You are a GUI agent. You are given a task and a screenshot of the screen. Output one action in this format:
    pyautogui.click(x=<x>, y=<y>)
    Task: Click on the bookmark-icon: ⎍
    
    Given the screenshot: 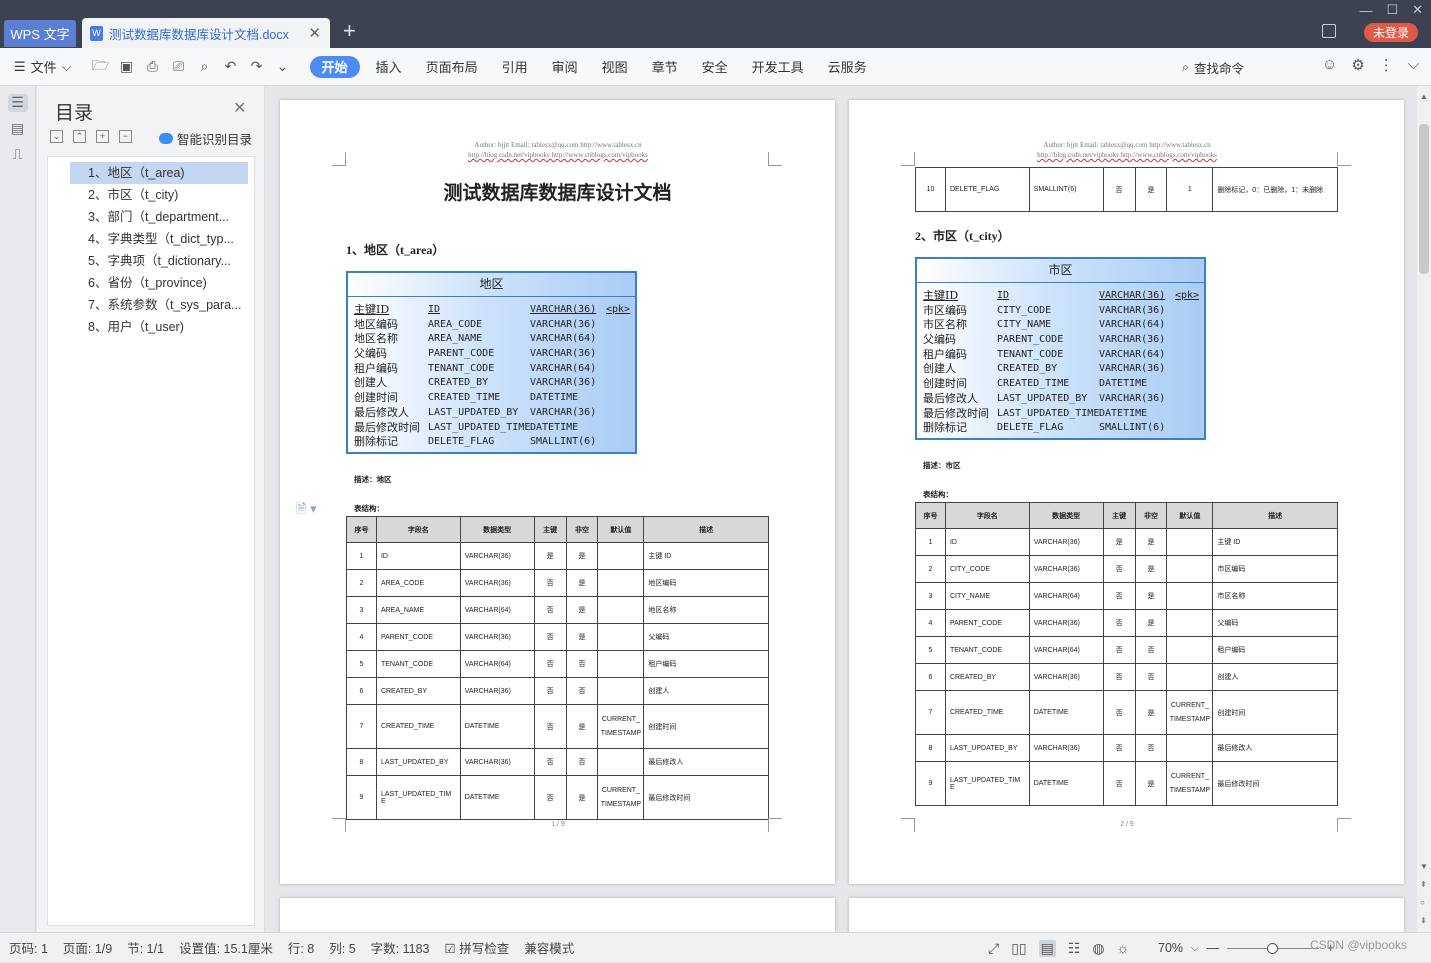 What is the action you would take?
    pyautogui.click(x=18, y=155)
    